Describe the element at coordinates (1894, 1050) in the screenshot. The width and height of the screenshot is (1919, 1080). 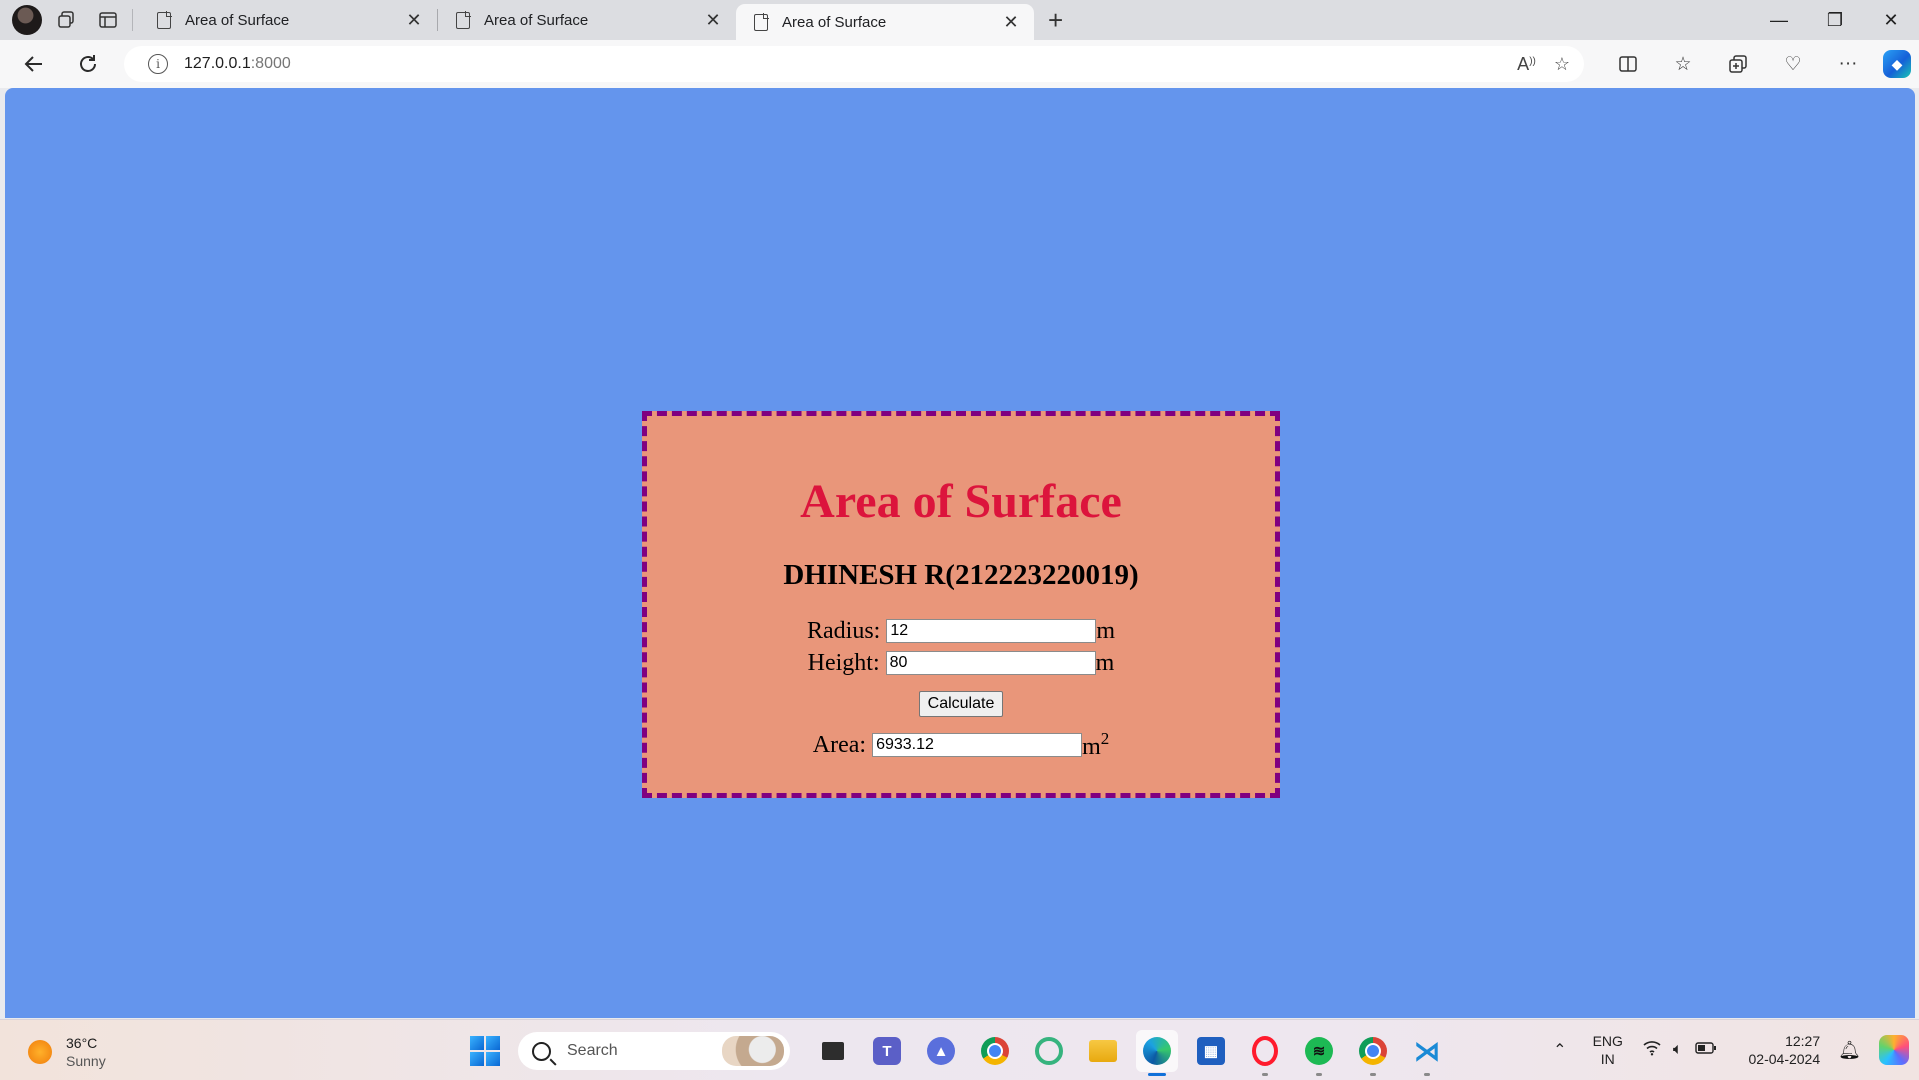
I see `copilot-taskbar-icon` at that location.